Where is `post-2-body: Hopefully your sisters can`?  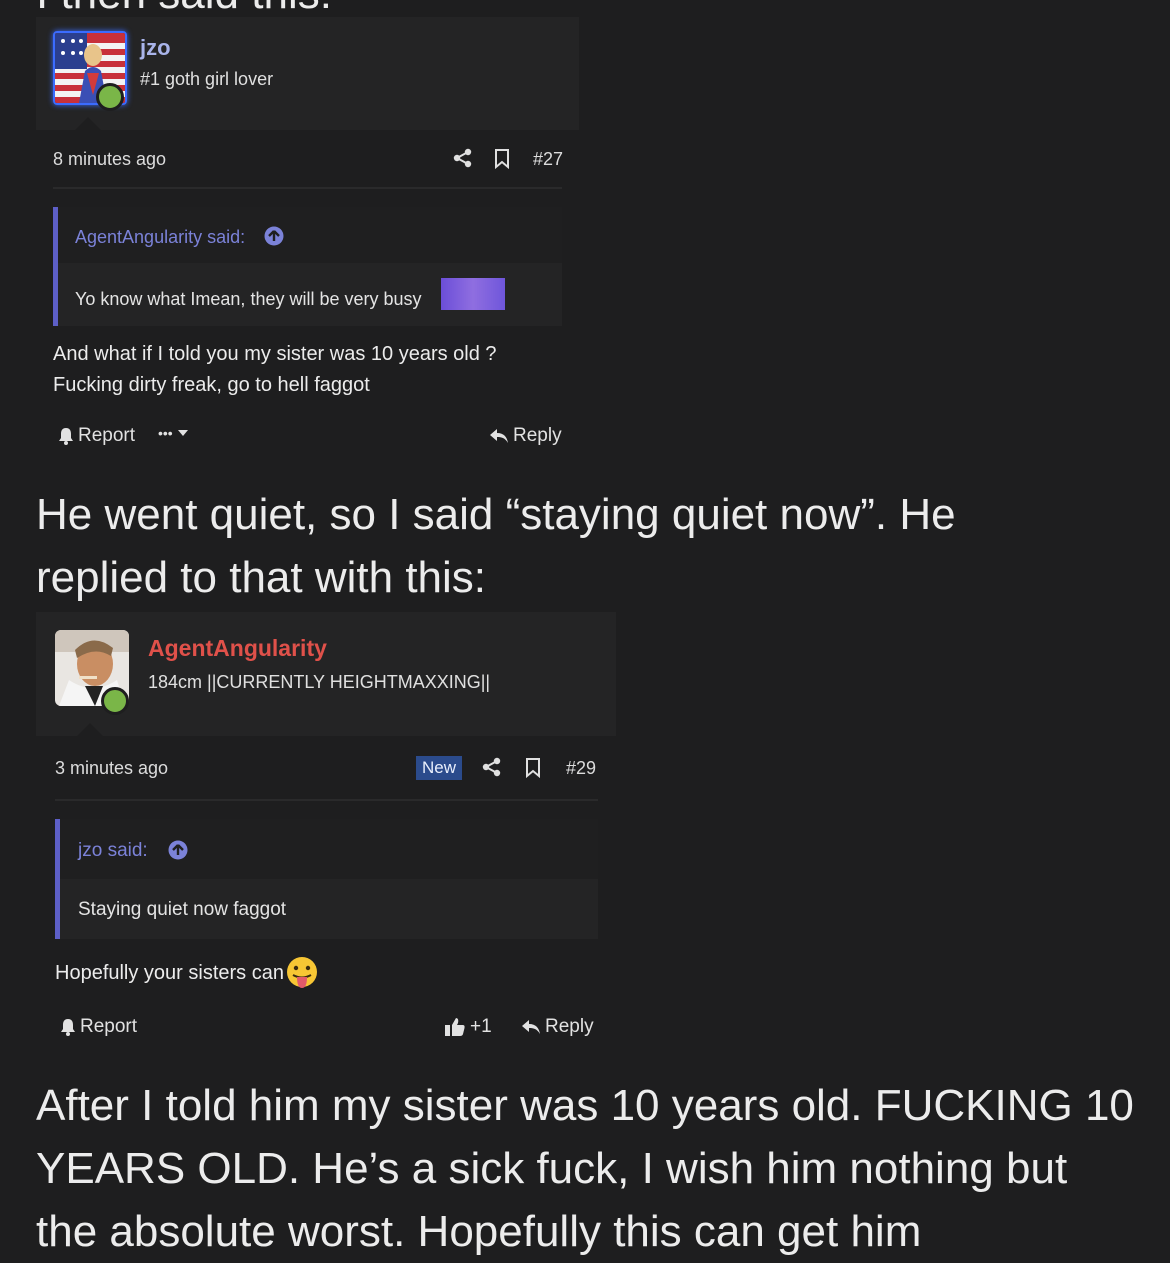
post-2-body: Hopefully your sisters can is located at coordinates (187, 973).